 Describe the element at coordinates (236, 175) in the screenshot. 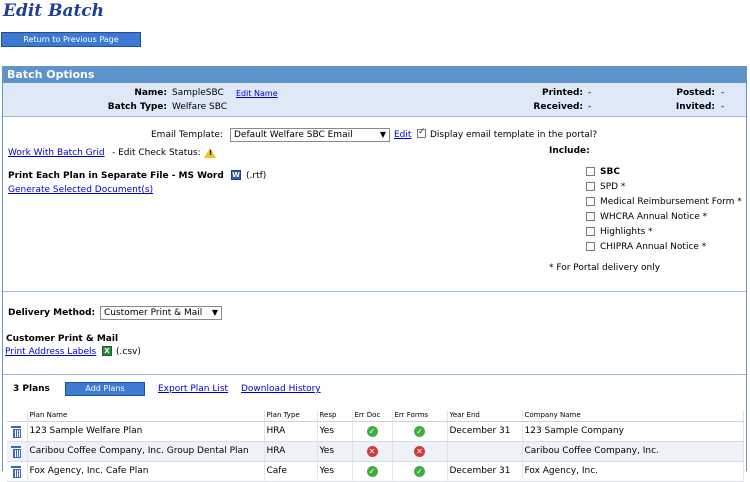

I see `word-icon: W` at that location.